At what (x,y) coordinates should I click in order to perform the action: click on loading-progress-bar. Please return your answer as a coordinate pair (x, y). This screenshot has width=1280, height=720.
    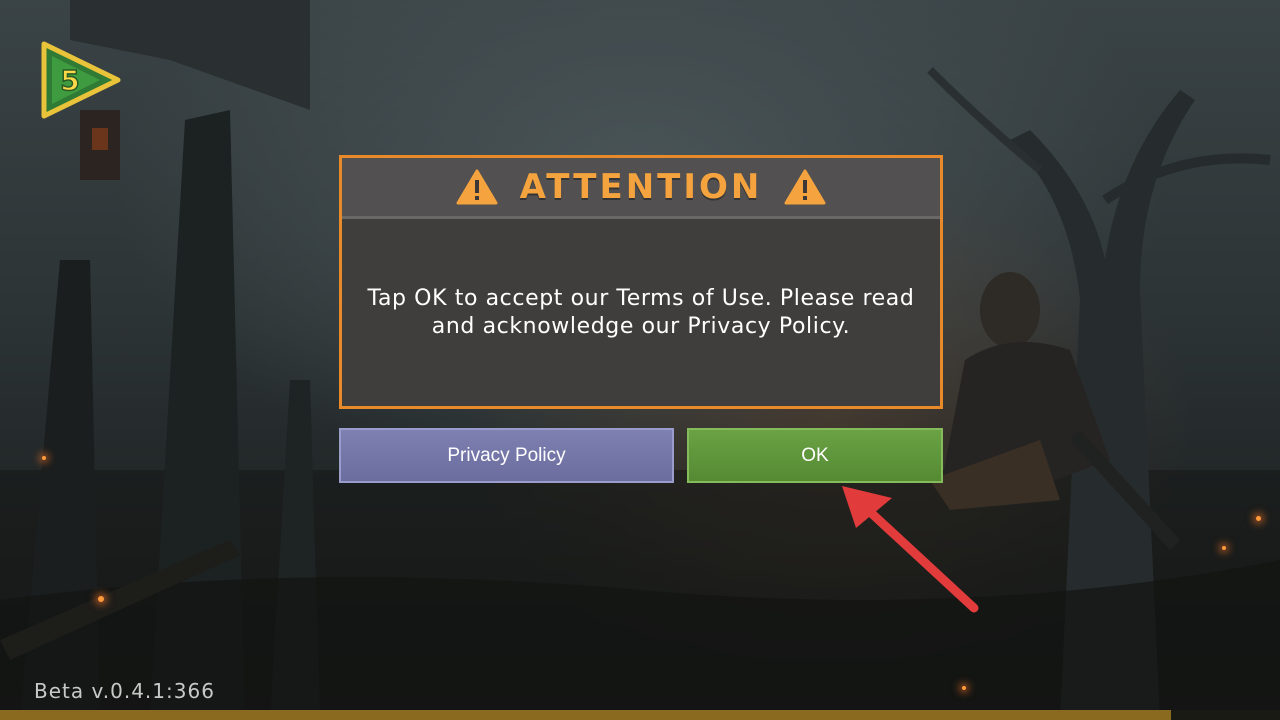
    Looking at the image, I should click on (640, 715).